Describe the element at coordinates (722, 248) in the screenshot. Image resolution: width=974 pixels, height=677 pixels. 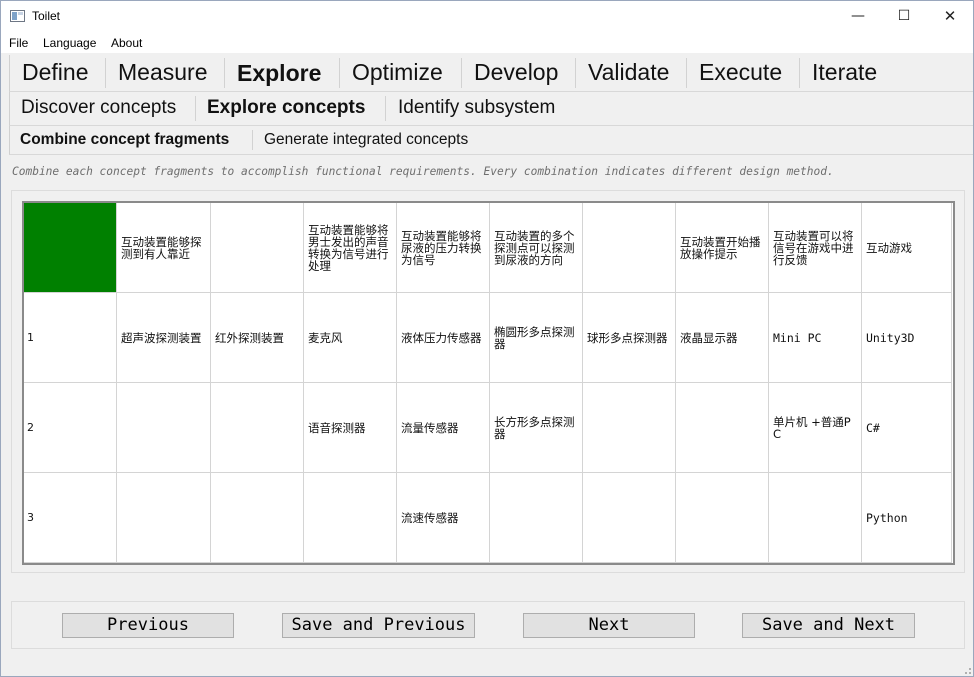
I see `header-cell: 互动装置开始播放操作提示` at that location.